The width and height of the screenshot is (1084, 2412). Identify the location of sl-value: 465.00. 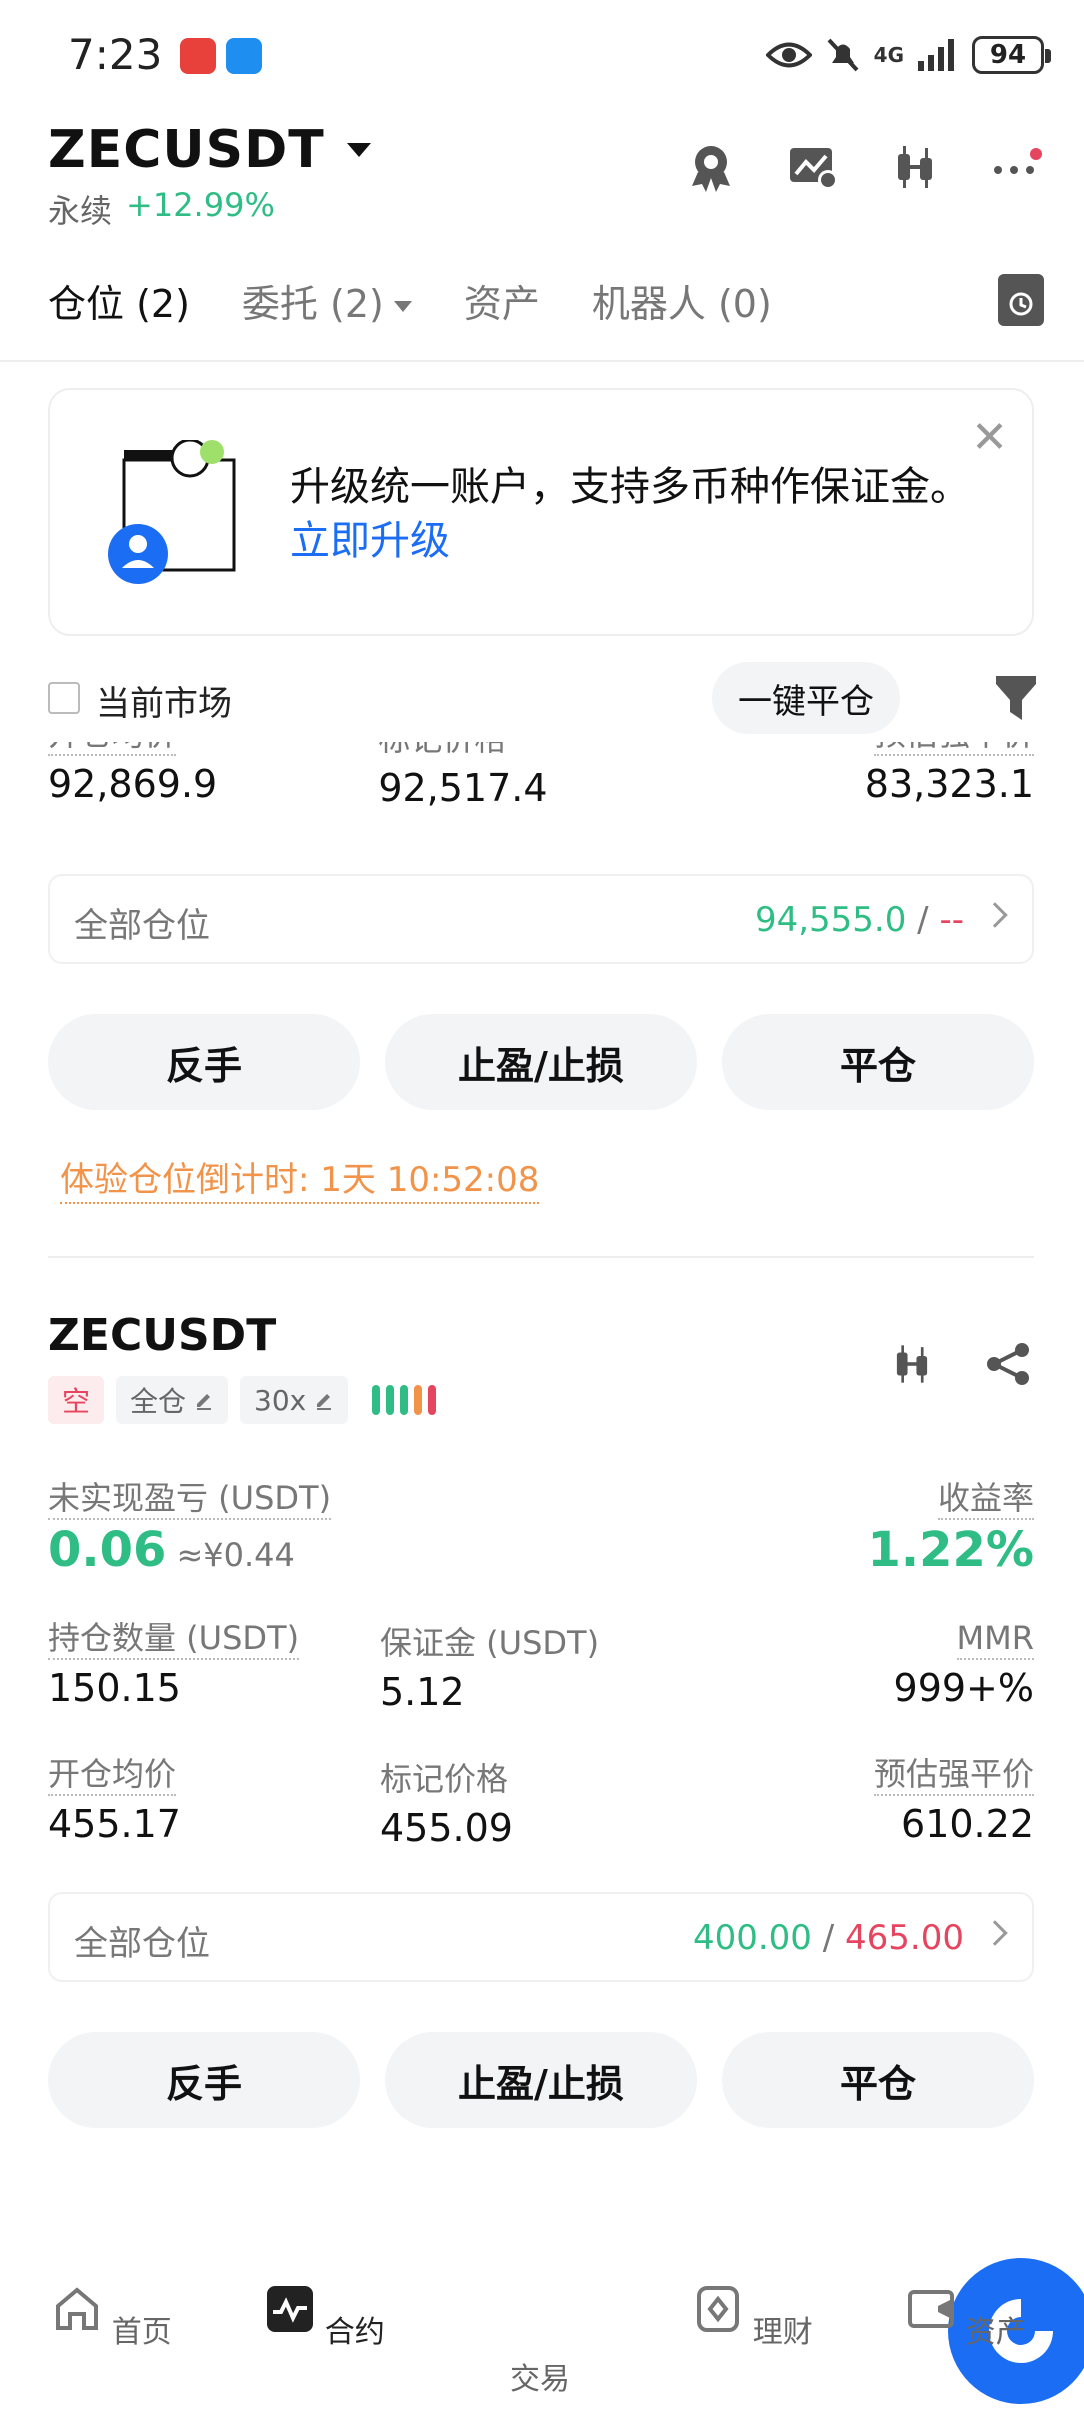
(904, 1938).